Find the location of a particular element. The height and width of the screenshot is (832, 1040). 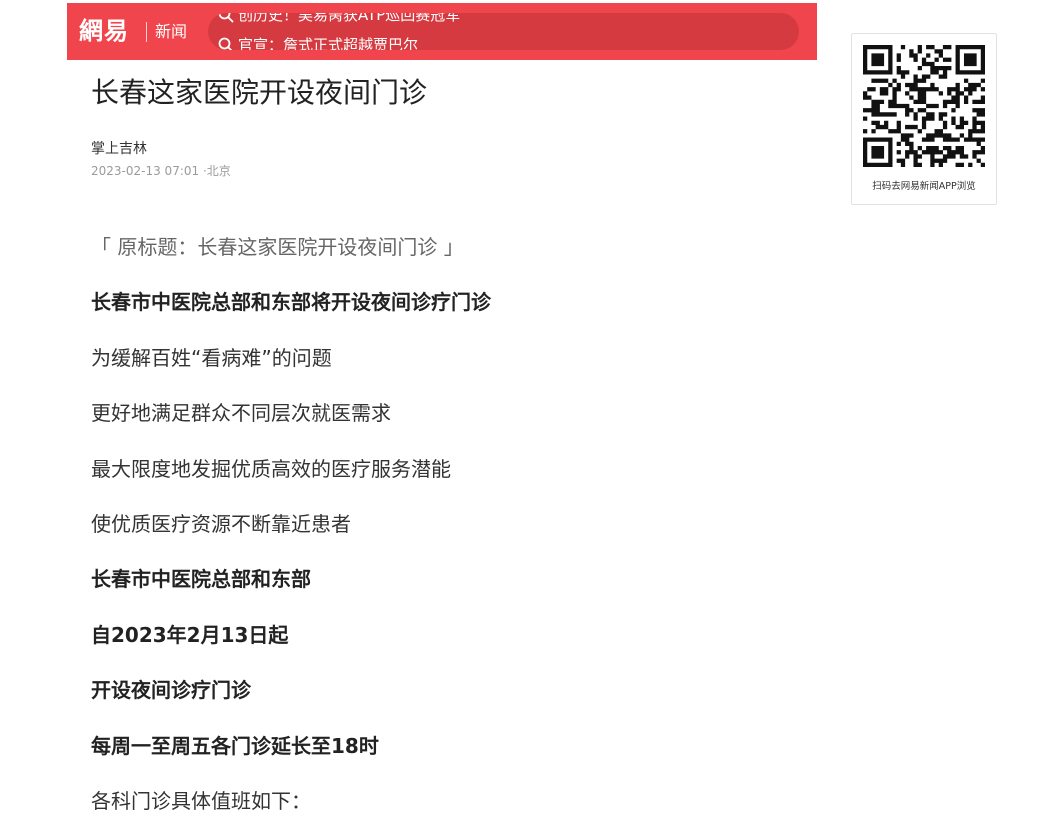

original-title-paragraph: 「 原标题：长春这家医院开设夜间门诊 」 is located at coordinates (277, 247).